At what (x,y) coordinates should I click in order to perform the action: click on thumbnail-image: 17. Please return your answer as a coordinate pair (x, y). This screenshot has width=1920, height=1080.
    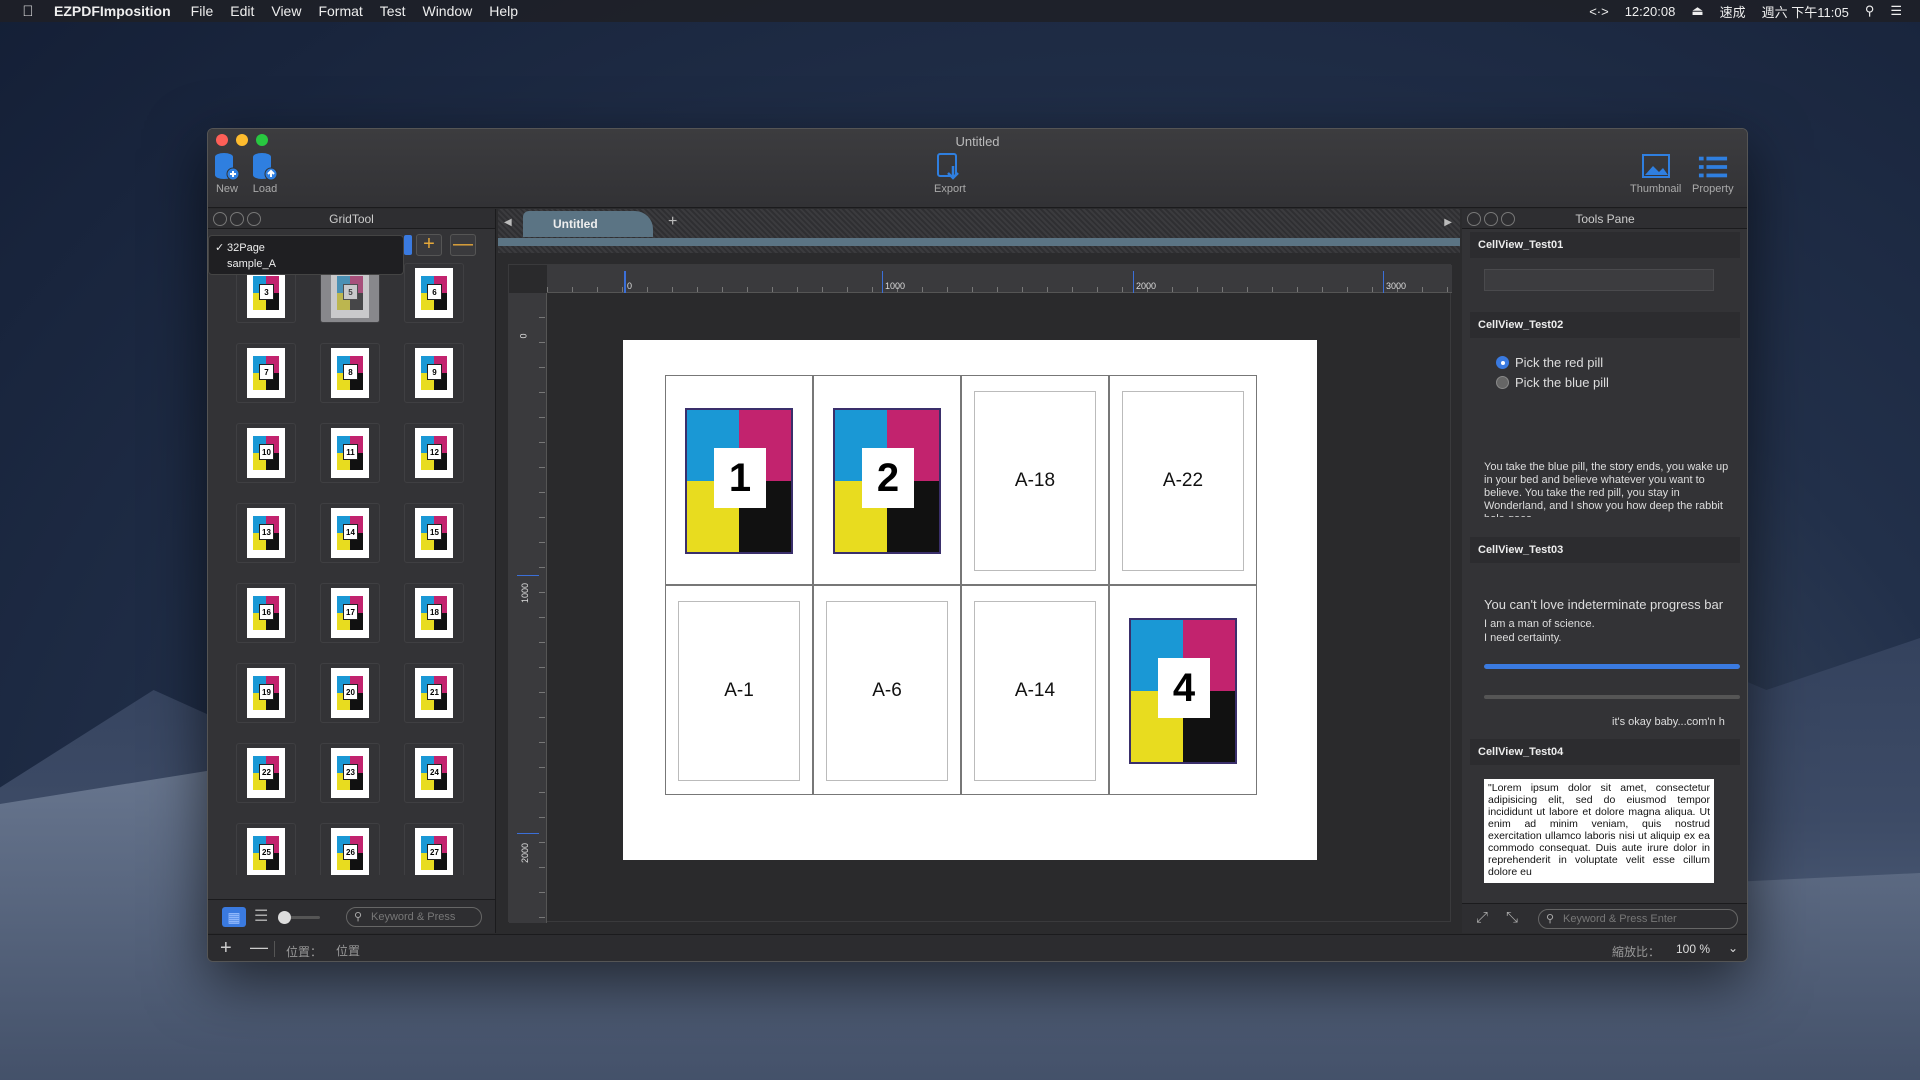
    Looking at the image, I should click on (350, 613).